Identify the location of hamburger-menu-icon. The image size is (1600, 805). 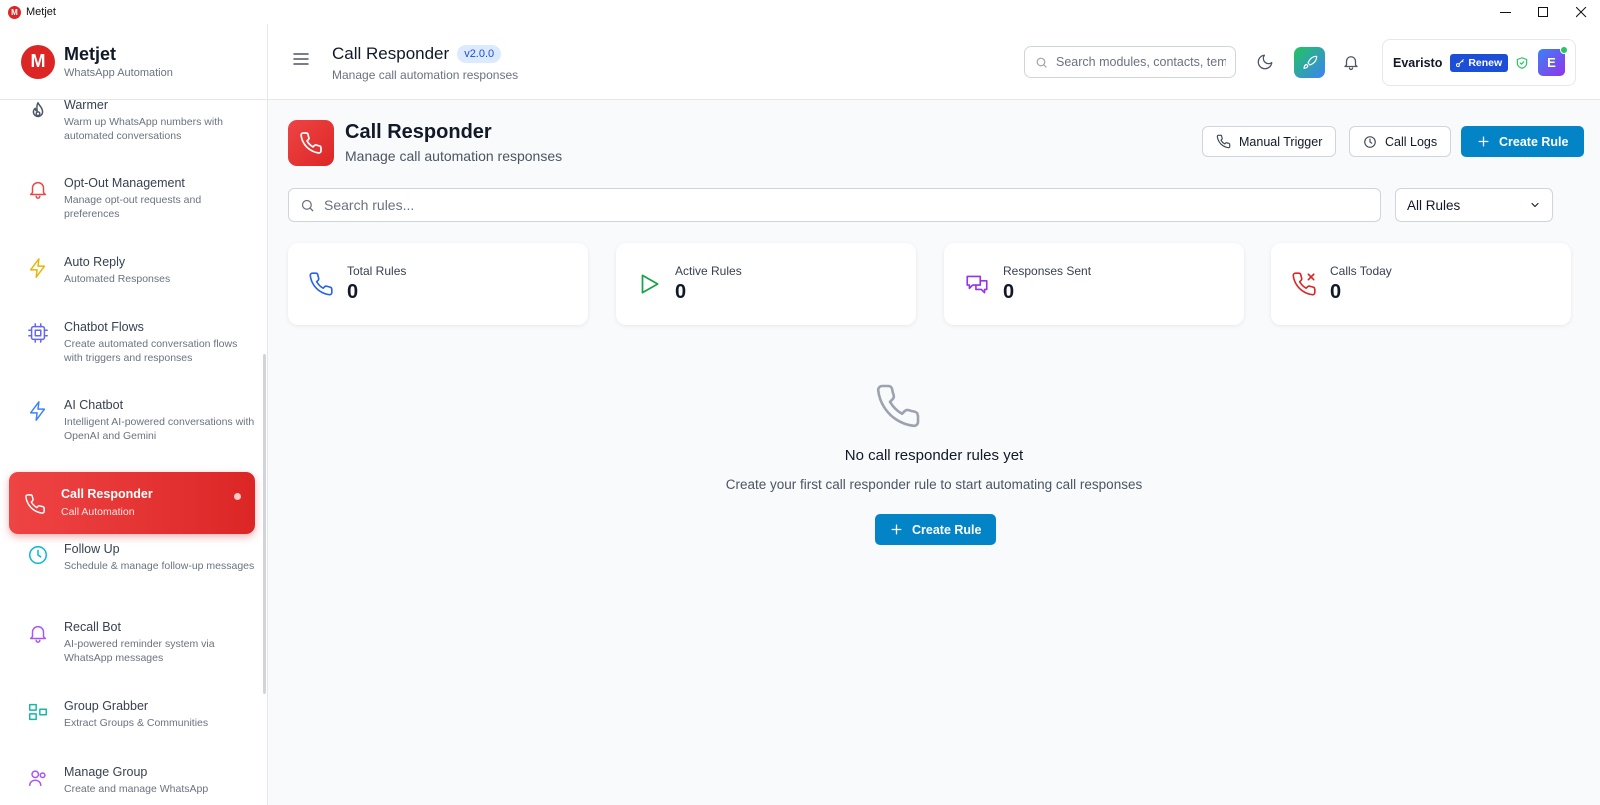
(301, 59).